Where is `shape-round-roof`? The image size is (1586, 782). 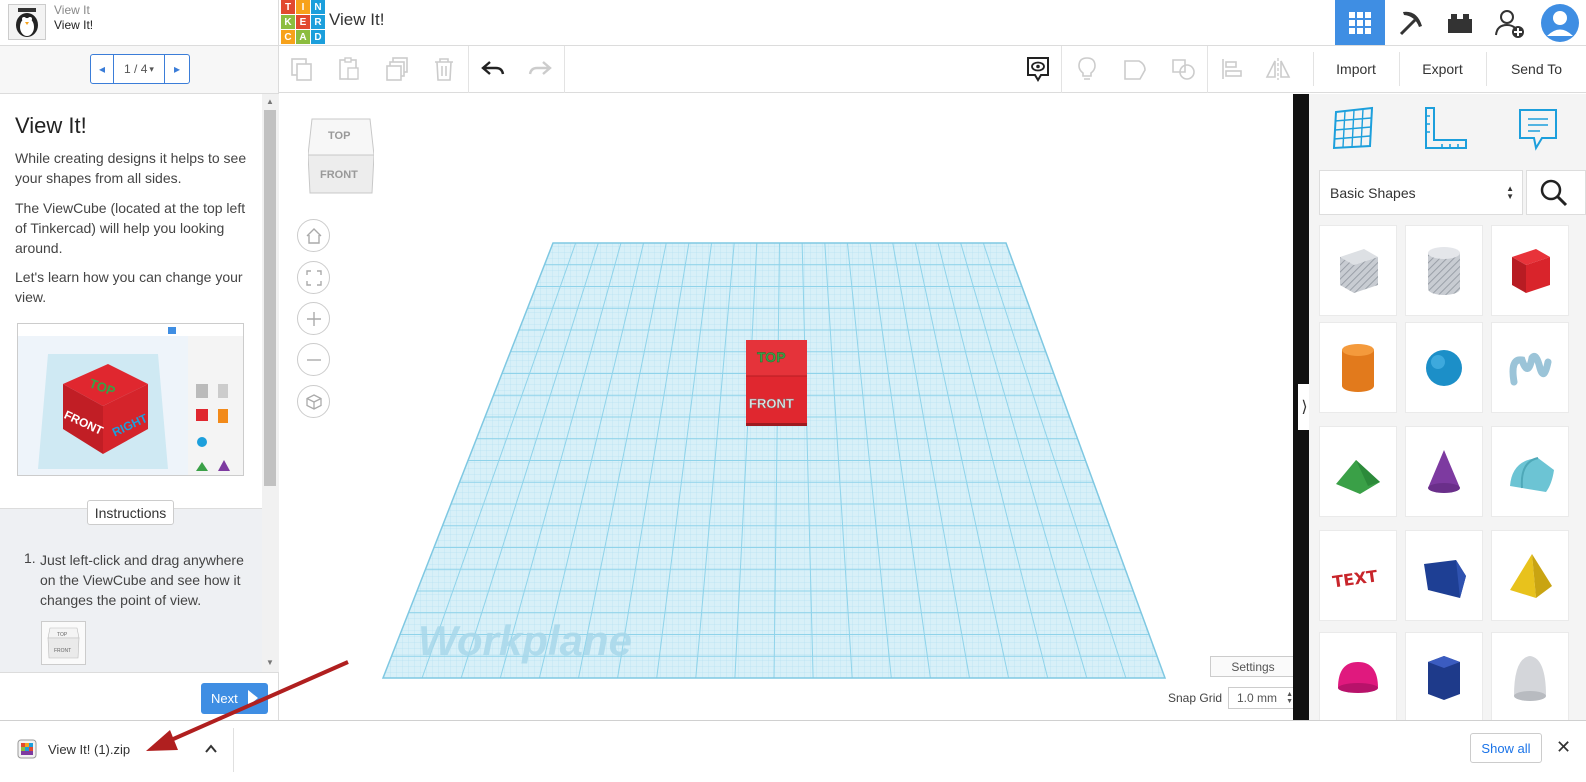 shape-round-roof is located at coordinates (1530, 471).